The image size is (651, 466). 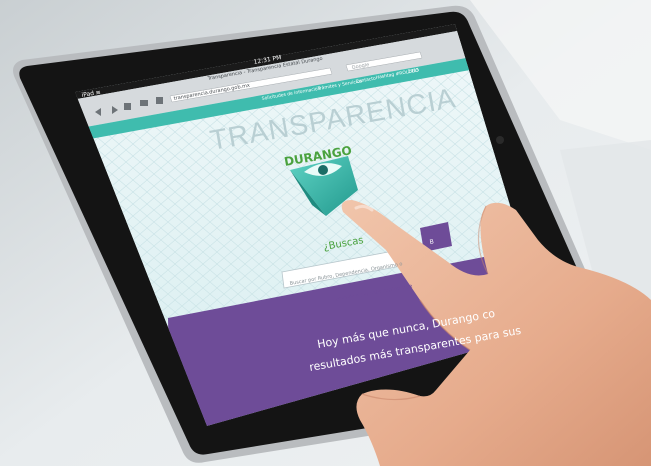 What do you see at coordinates (144, 103) in the screenshot?
I see `bookmarks-icon` at bounding box center [144, 103].